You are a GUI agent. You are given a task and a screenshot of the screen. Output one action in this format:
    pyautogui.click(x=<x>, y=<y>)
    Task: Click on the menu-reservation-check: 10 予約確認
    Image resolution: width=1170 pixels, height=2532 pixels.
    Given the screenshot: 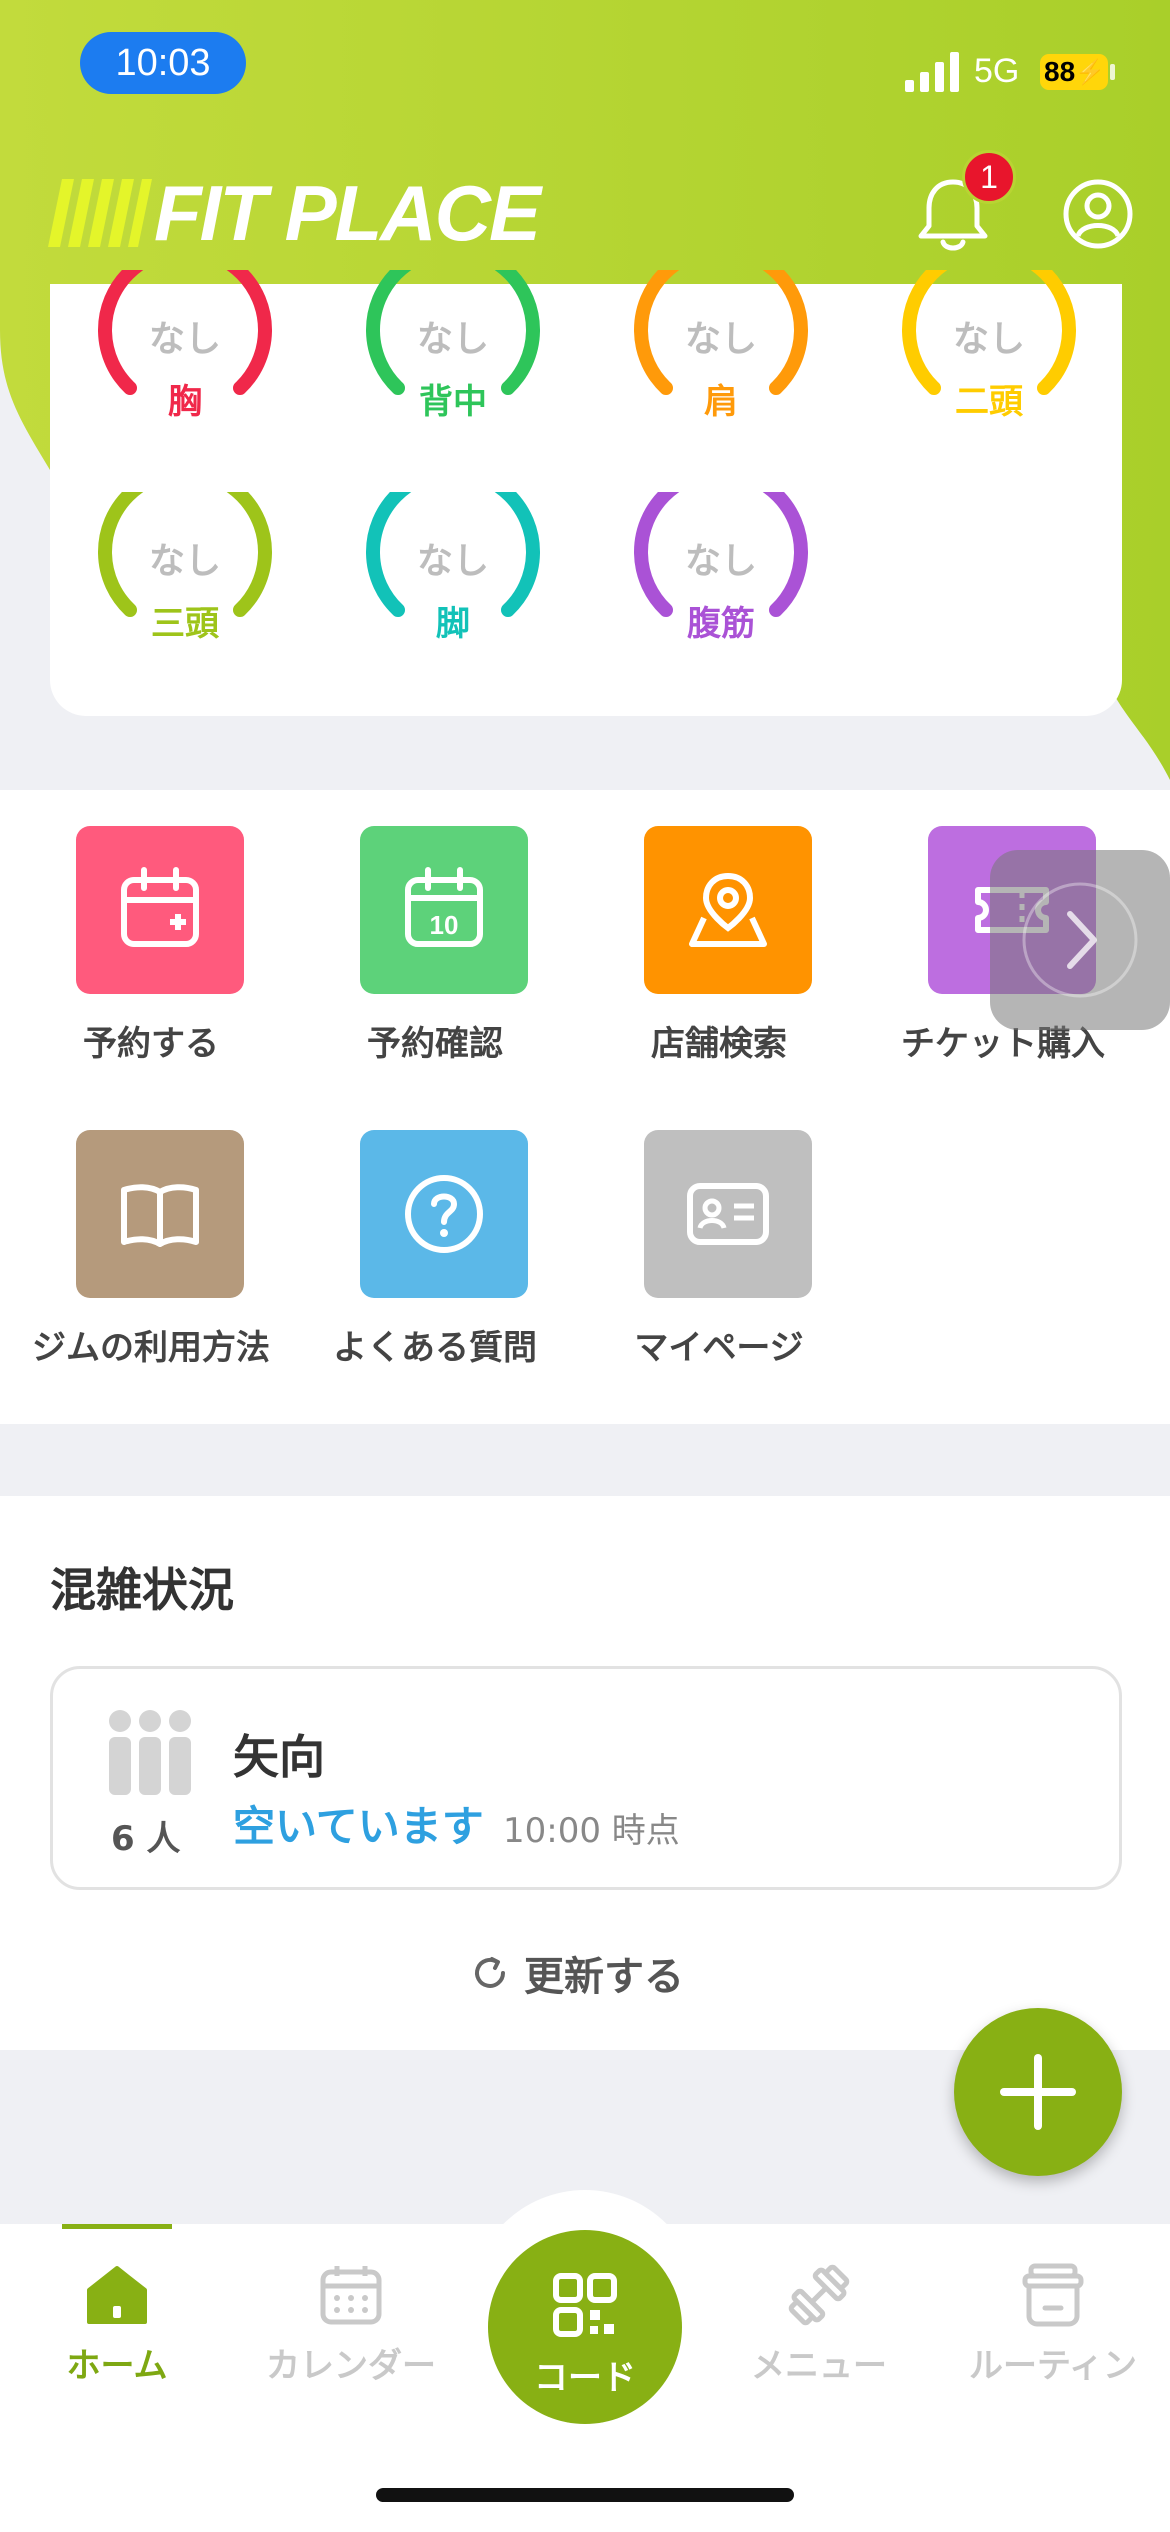 What is the action you would take?
    pyautogui.click(x=435, y=927)
    